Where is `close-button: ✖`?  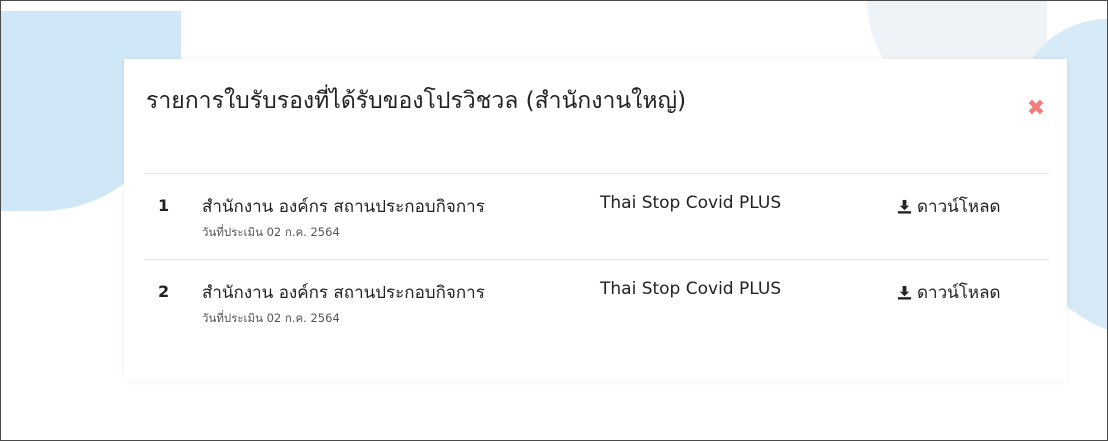 close-button: ✖ is located at coordinates (1036, 108).